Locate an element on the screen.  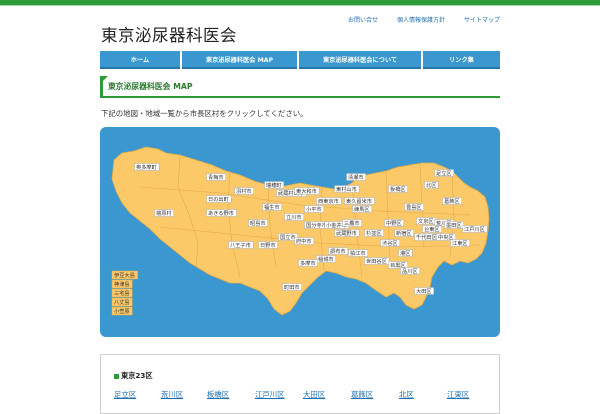
map-label: 日野市 is located at coordinates (268, 245).